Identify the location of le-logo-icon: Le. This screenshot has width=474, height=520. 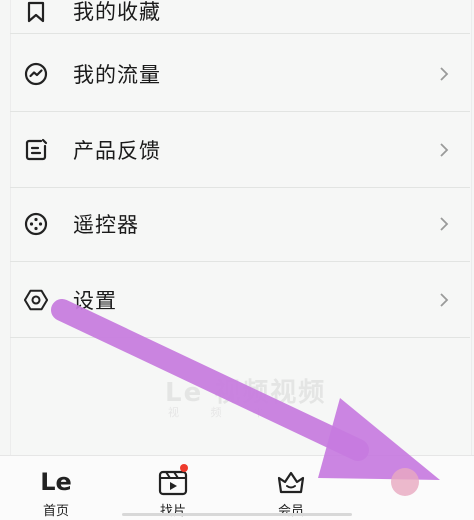
(56, 482).